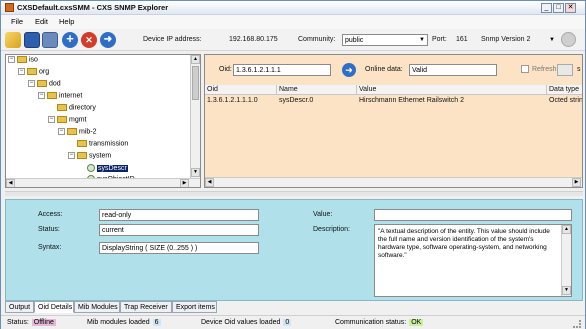  What do you see at coordinates (453, 70) in the screenshot?
I see `online-data-input: Valid` at bounding box center [453, 70].